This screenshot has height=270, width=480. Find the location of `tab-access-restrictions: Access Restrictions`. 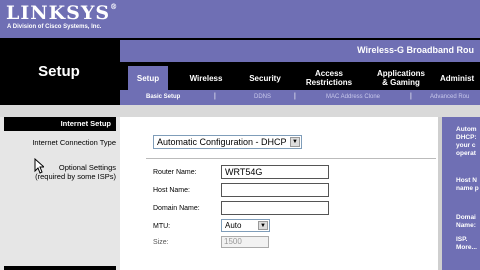

tab-access-restrictions: Access Restrictions is located at coordinates (329, 78).